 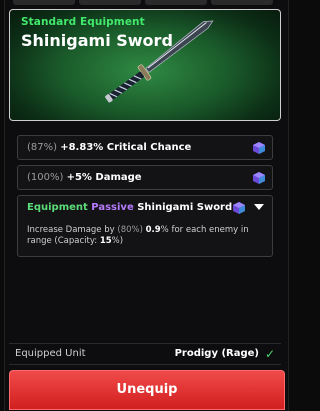 I want to click on desc-capacity: 15, so click(x=105, y=241).